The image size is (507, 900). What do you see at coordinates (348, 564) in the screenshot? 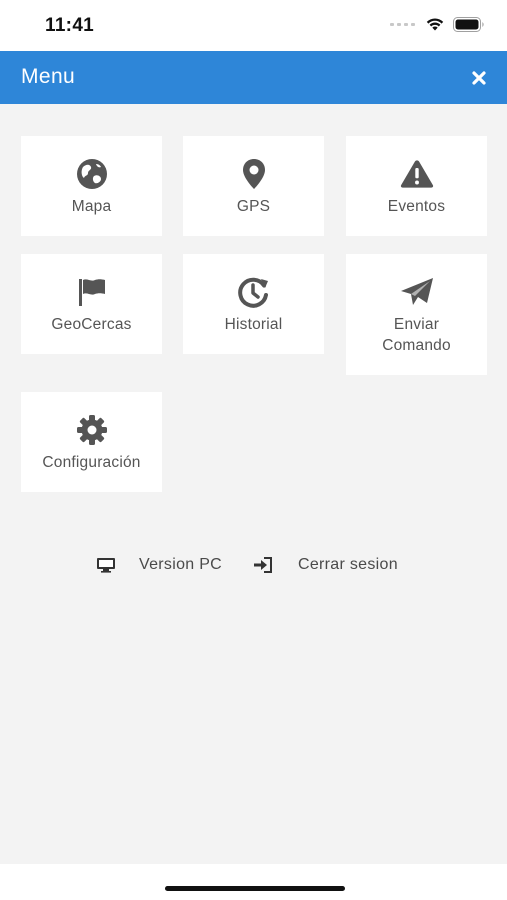
I see `cerrar-sesion-label: Cerrar sesion` at bounding box center [348, 564].